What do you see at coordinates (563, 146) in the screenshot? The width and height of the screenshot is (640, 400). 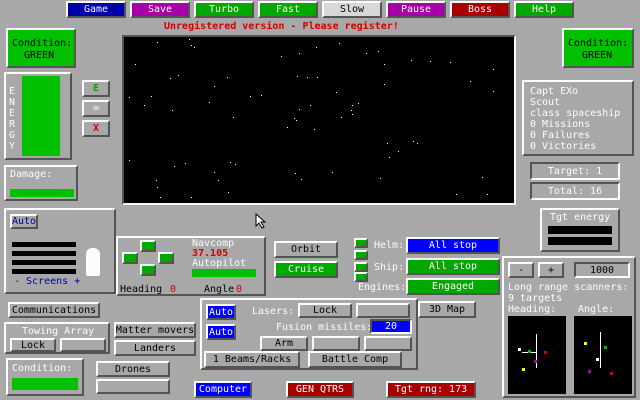 I see `captain-victories: 0 Victories` at bounding box center [563, 146].